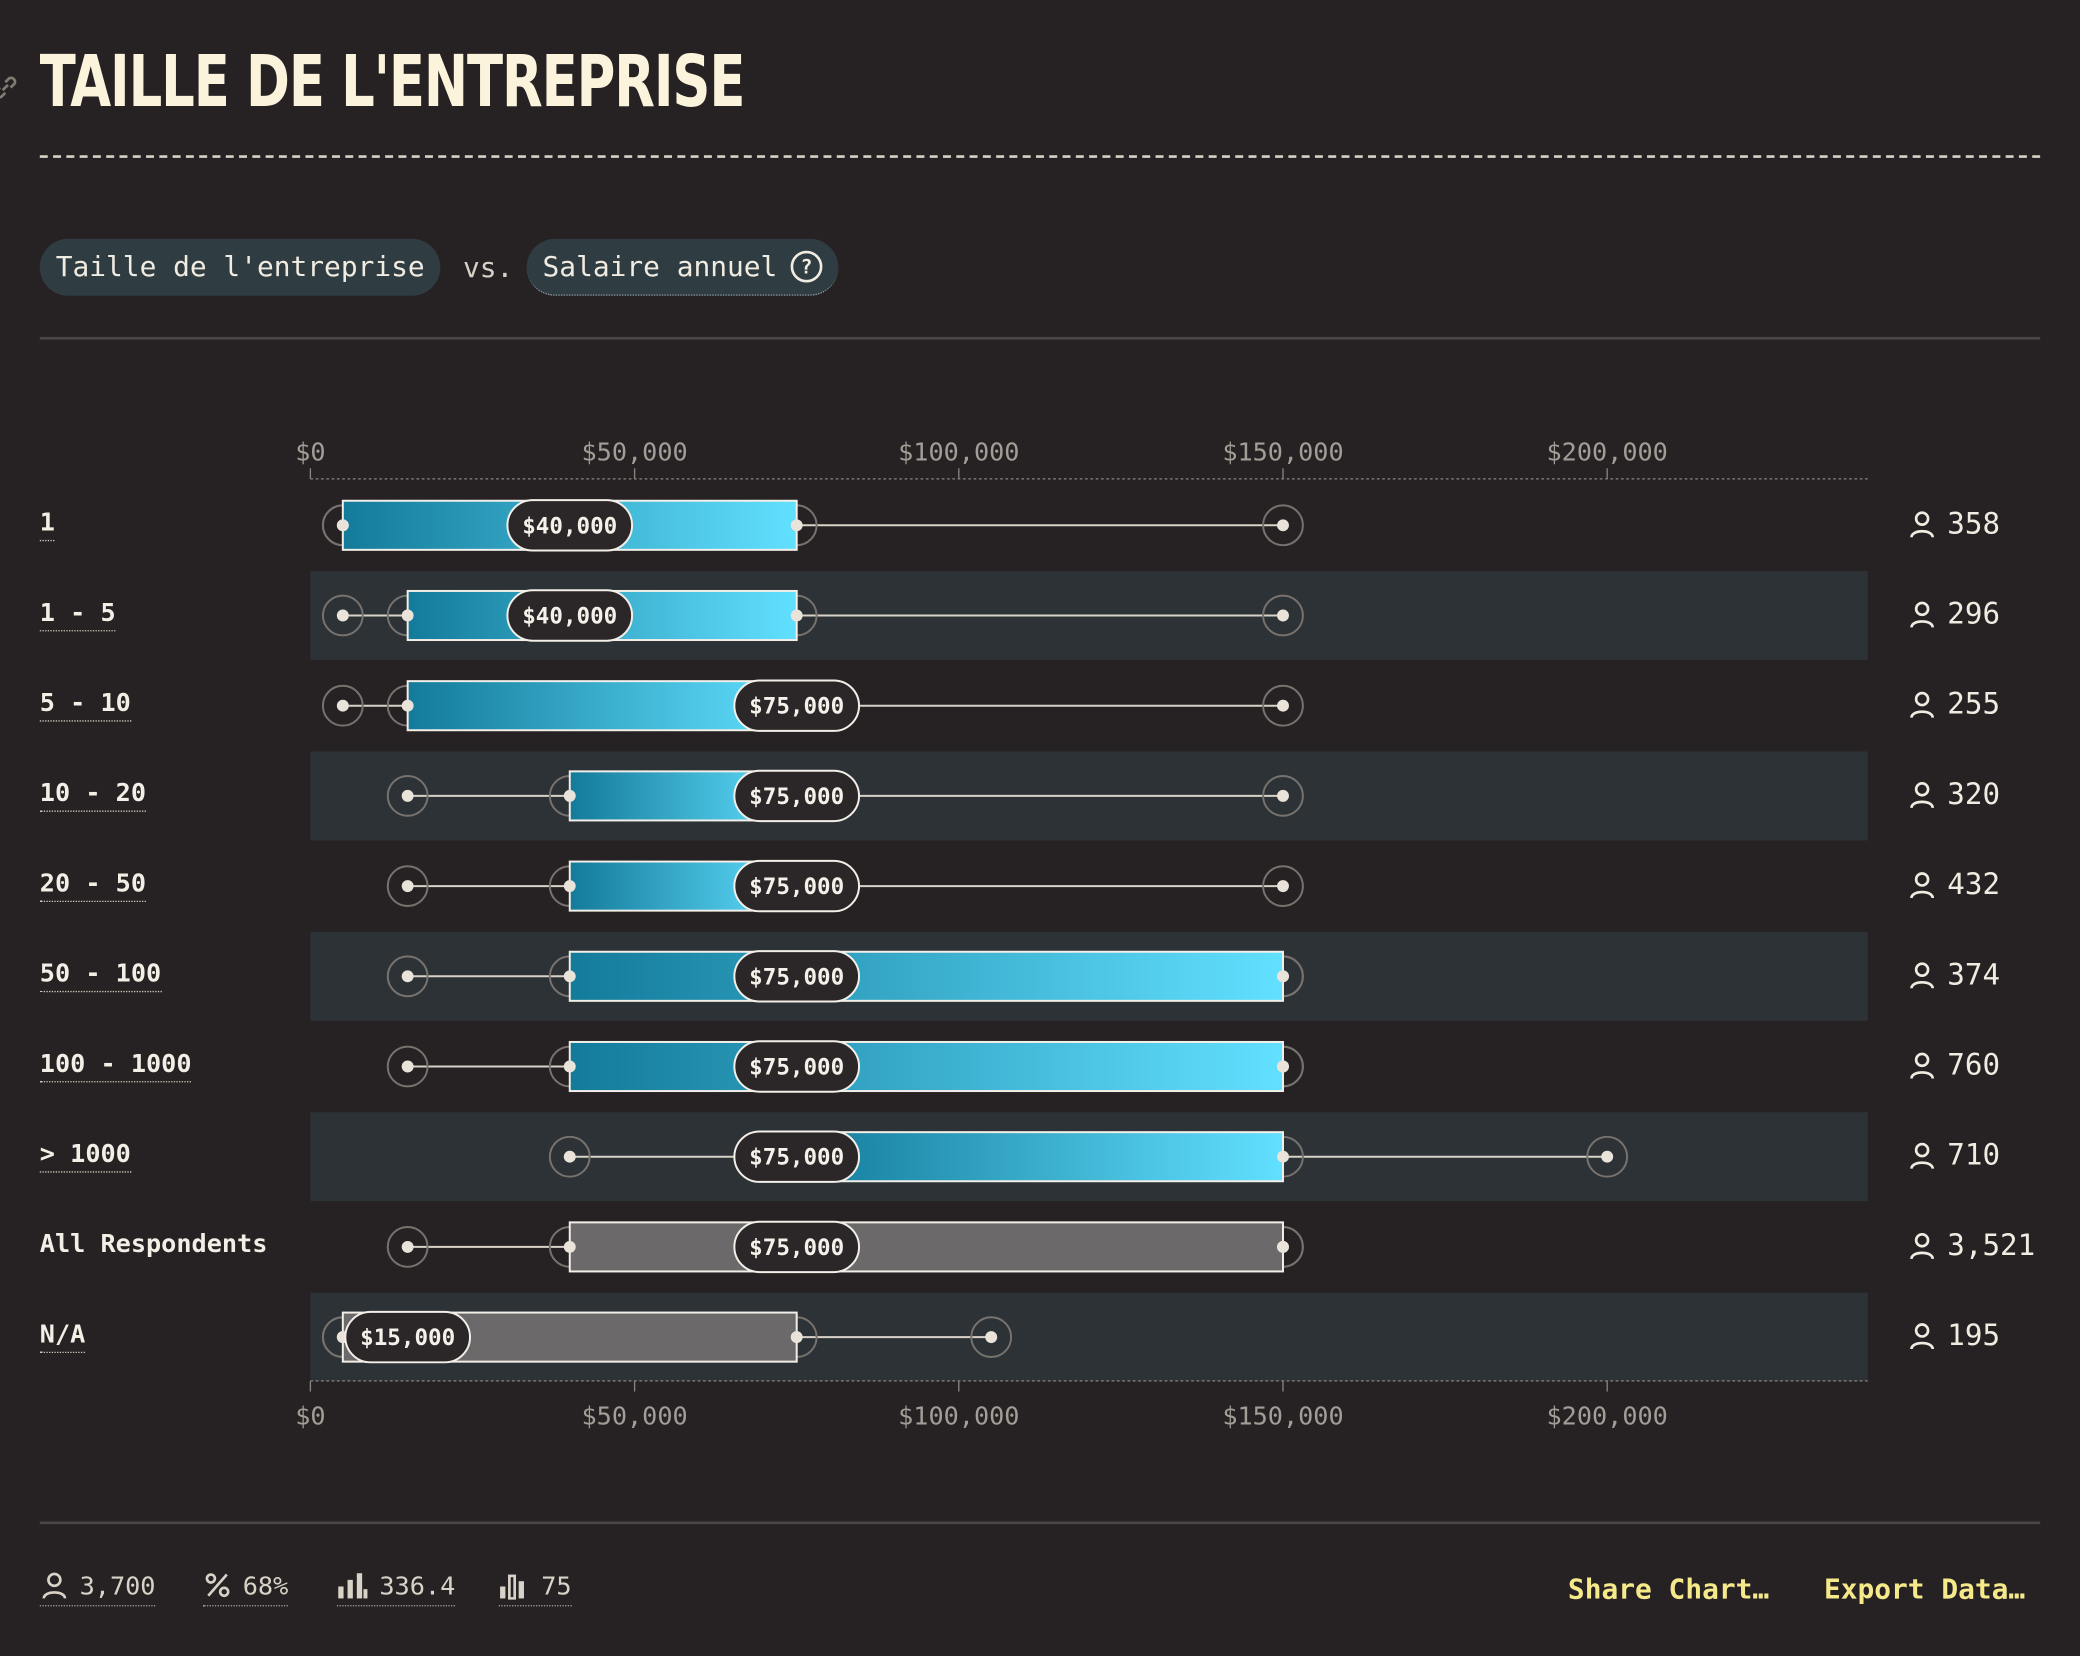  I want to click on average-stat: 336.4, so click(396, 1589).